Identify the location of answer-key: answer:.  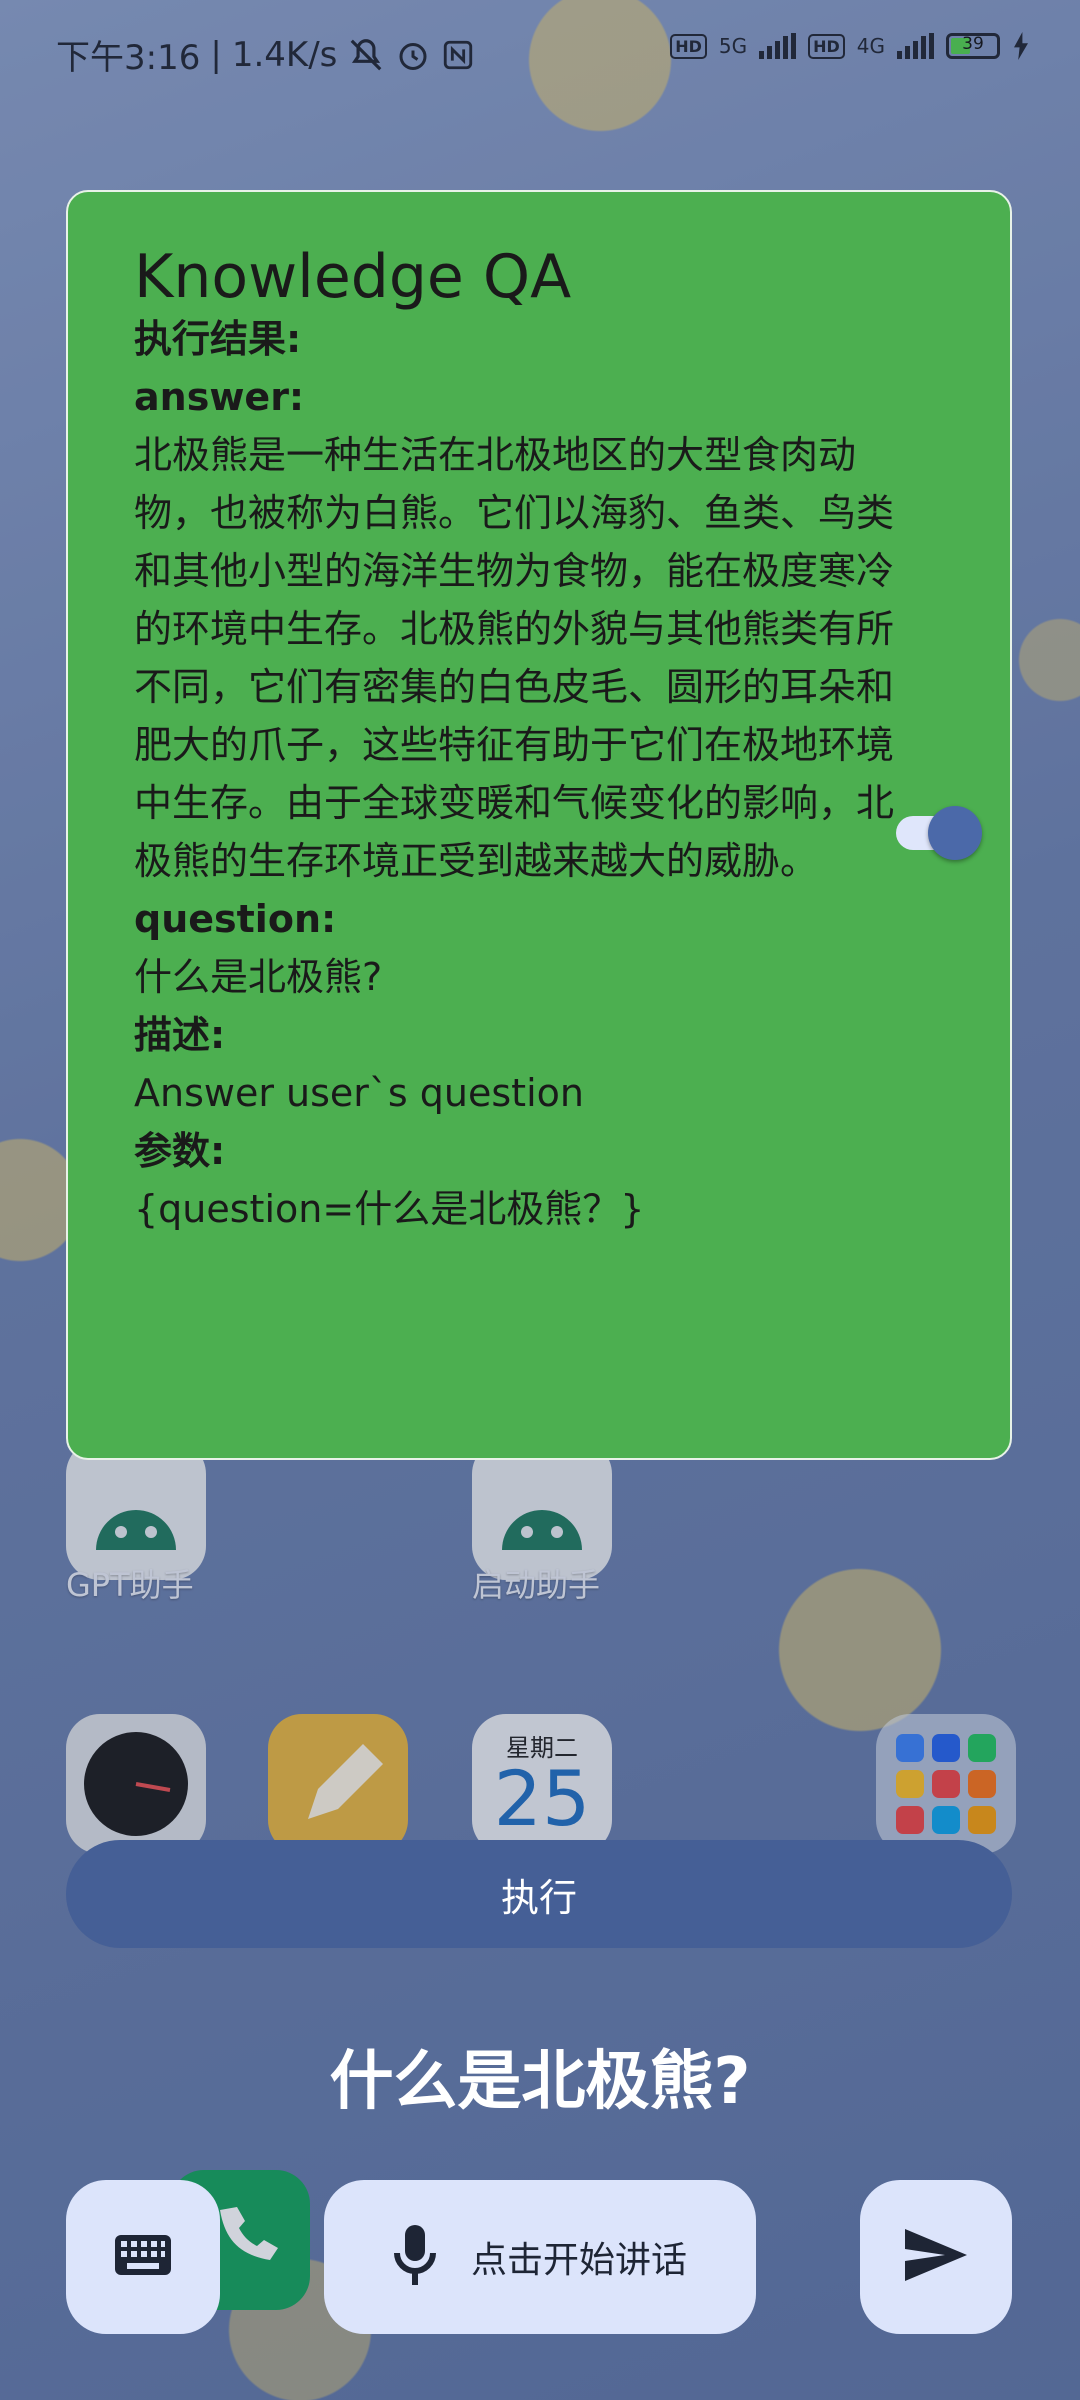
(219, 397).